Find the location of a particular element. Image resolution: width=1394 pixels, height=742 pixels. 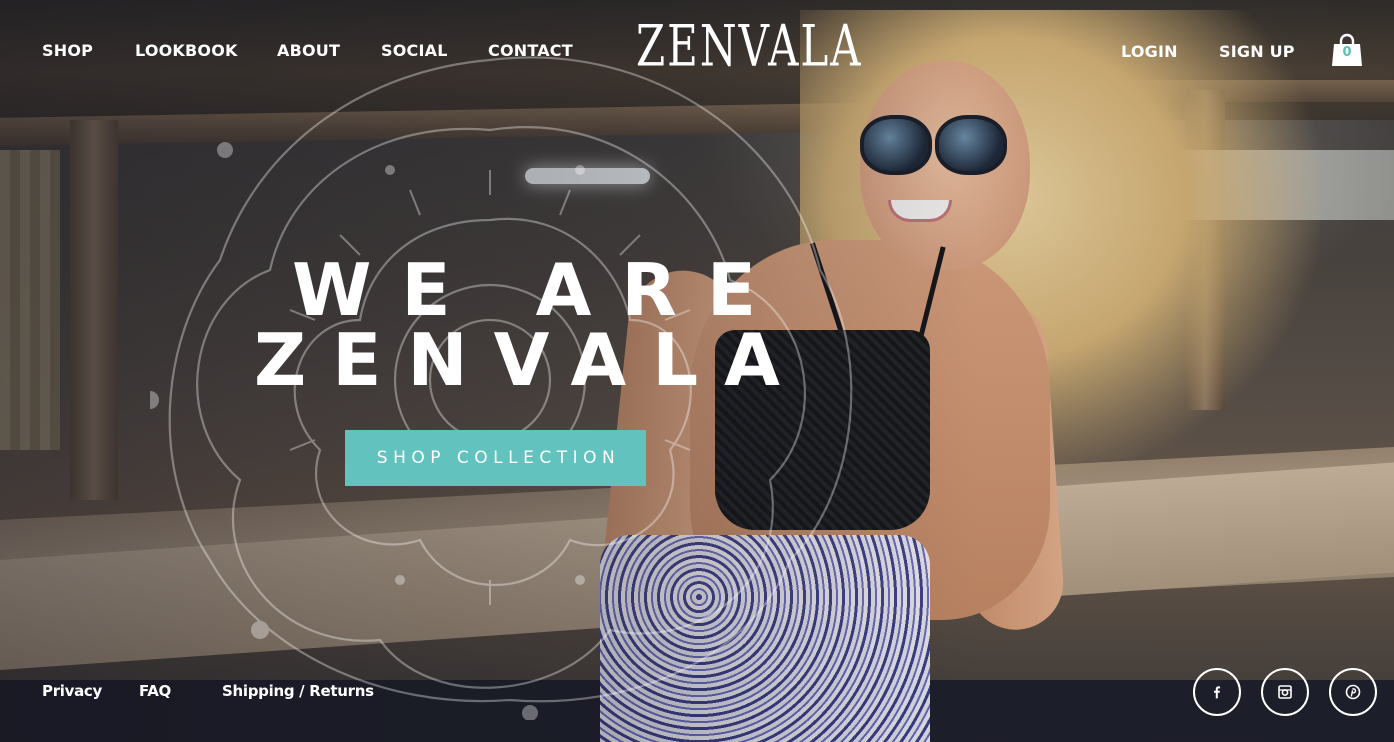

pinterest-button is located at coordinates (1353, 692).